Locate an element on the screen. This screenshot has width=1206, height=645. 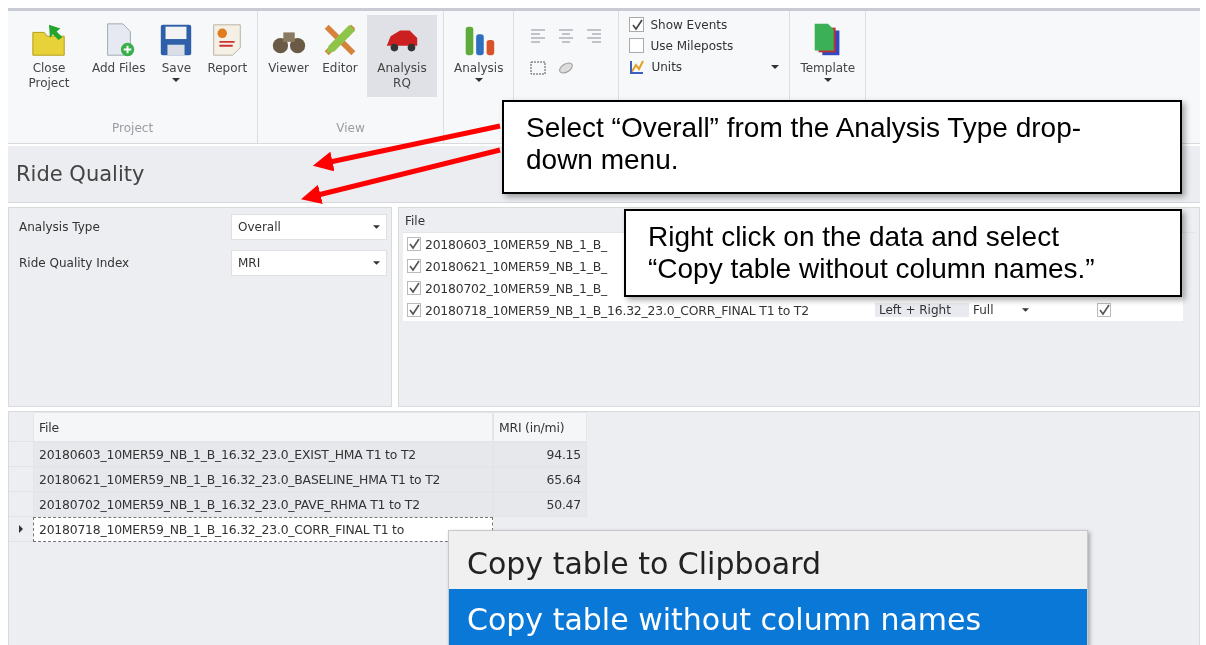
line-chart-icon is located at coordinates (637, 67).